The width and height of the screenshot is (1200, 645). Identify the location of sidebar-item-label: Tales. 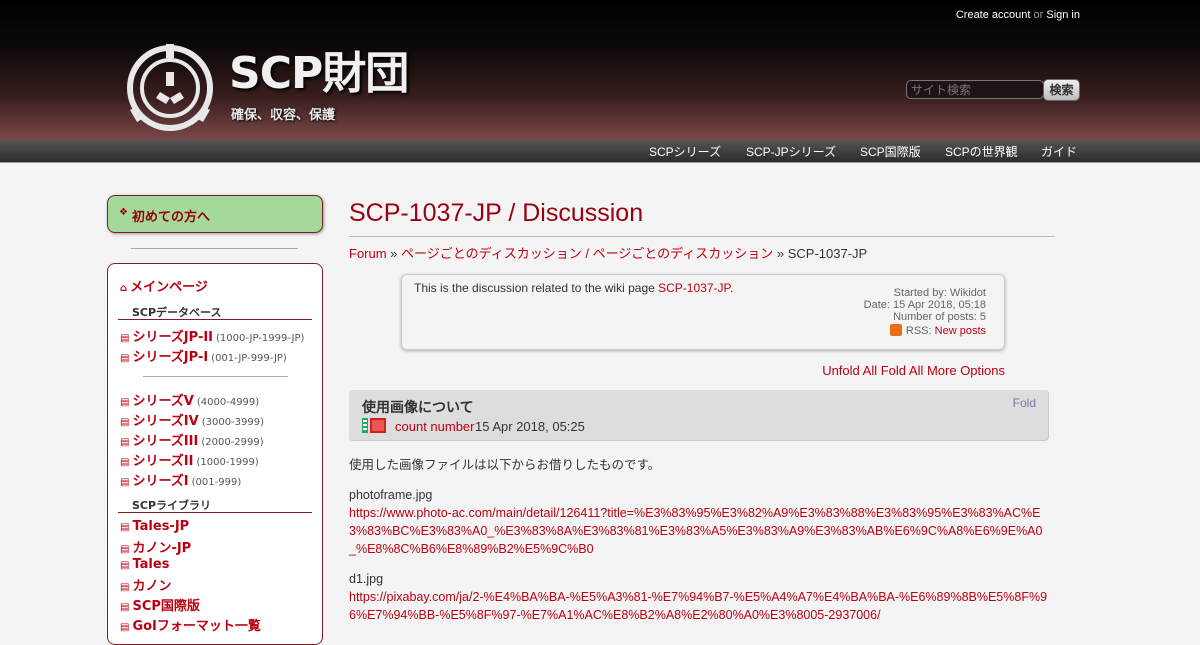
(151, 564).